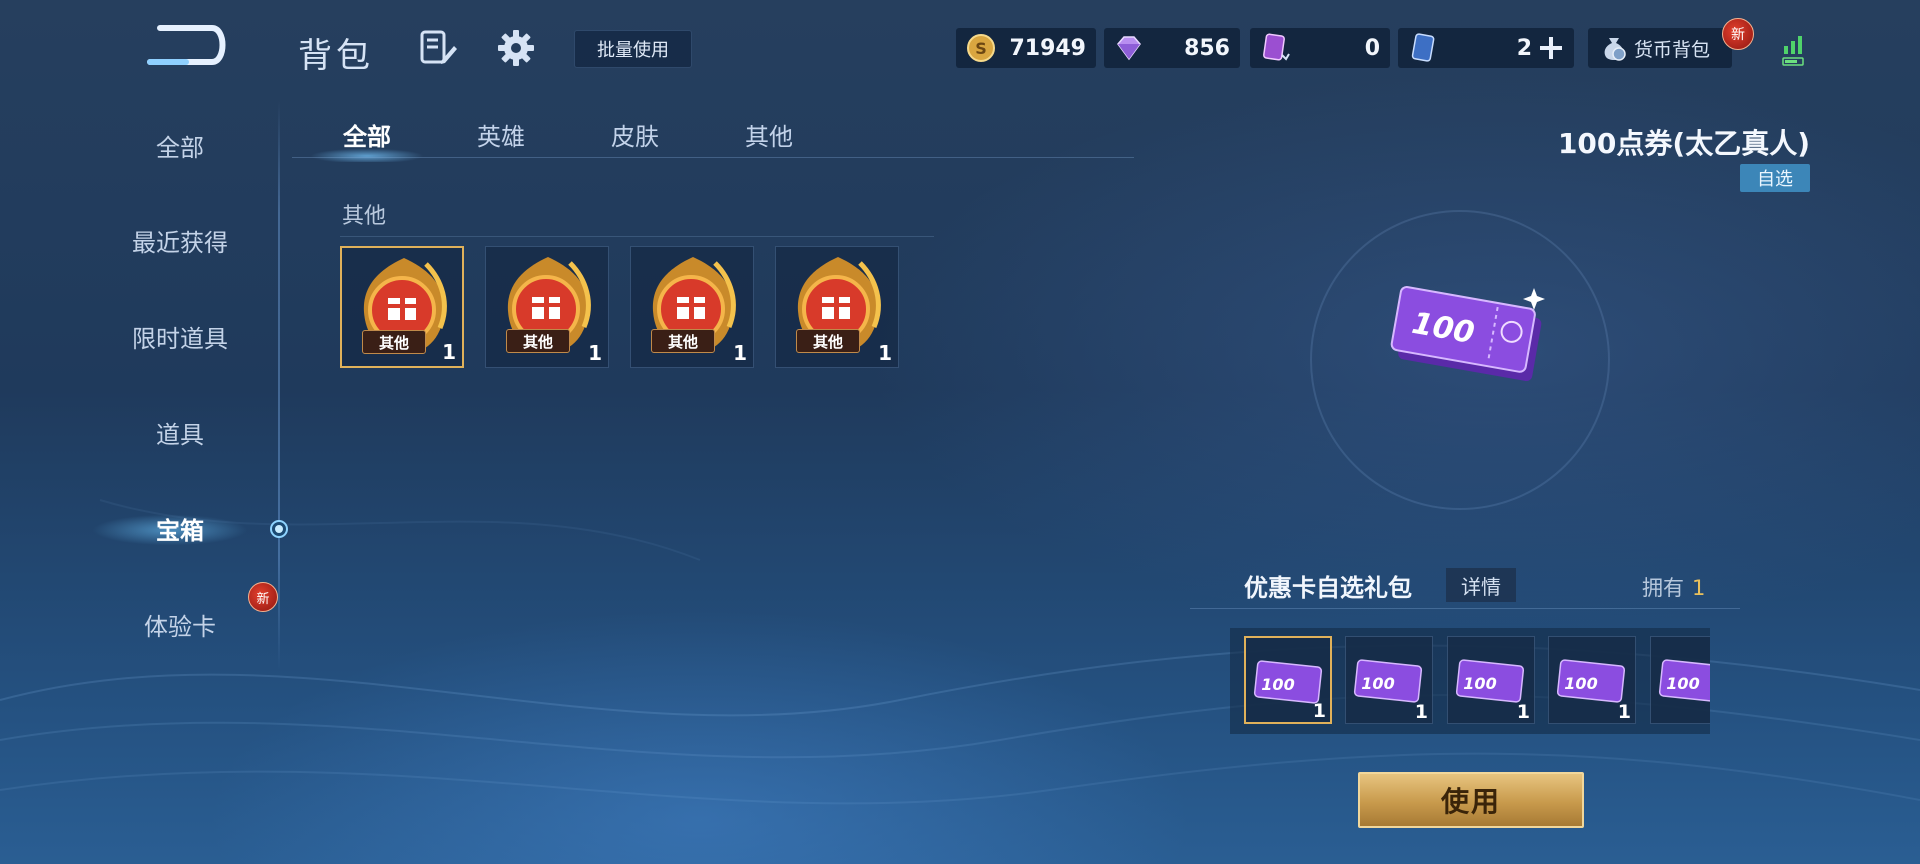 Image resolution: width=1920 pixels, height=864 pixels. Describe the element at coordinates (1465, 608) in the screenshot. I see `pack-divider` at that location.